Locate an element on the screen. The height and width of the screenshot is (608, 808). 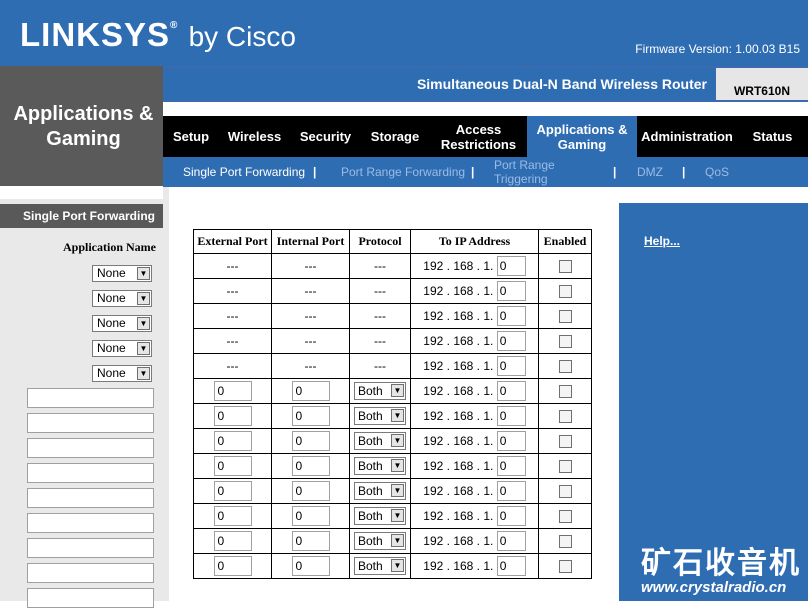
internal-port-cell: --- is located at coordinates (310, 266).